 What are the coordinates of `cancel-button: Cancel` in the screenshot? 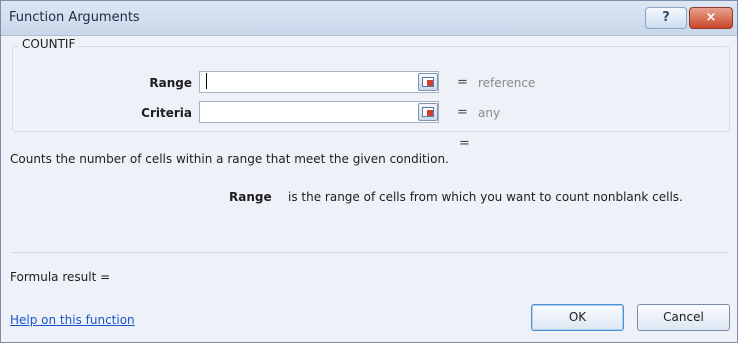 It's located at (683, 317).